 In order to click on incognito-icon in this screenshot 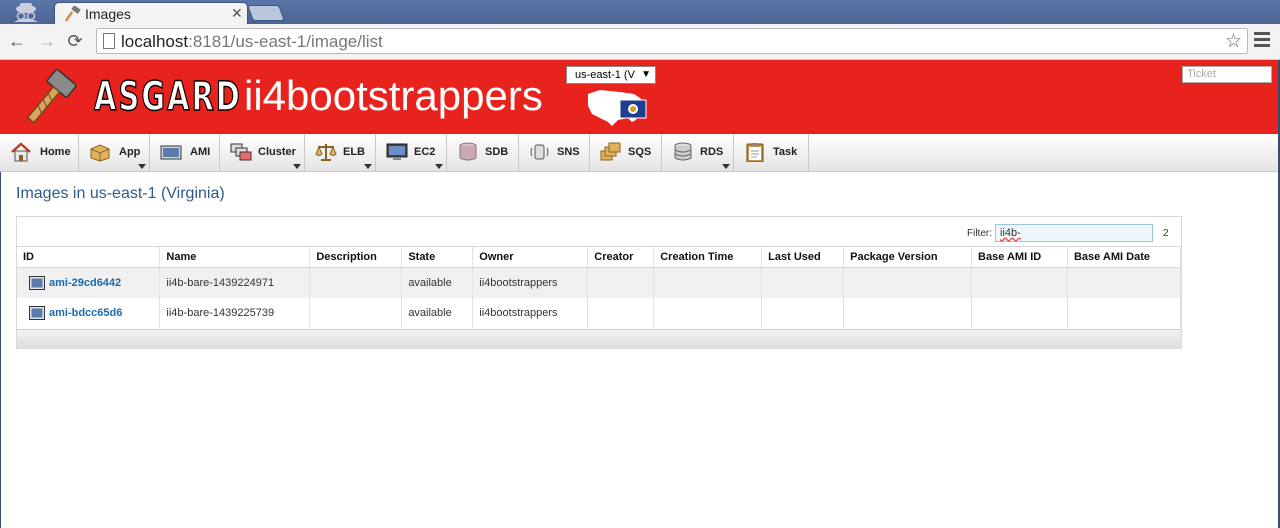, I will do `click(26, 12)`.